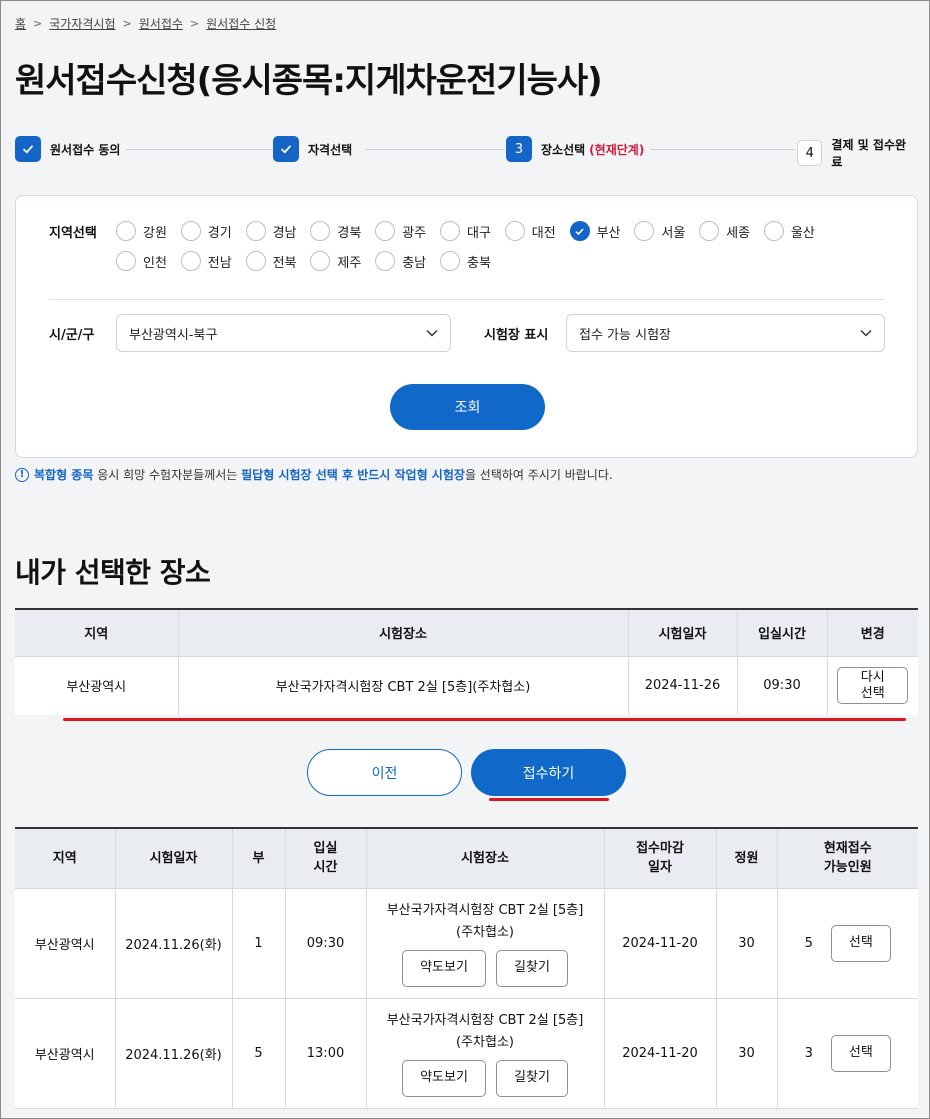 The height and width of the screenshot is (1119, 930). I want to click on header-deadline: 접수마감 일자, so click(660, 858).